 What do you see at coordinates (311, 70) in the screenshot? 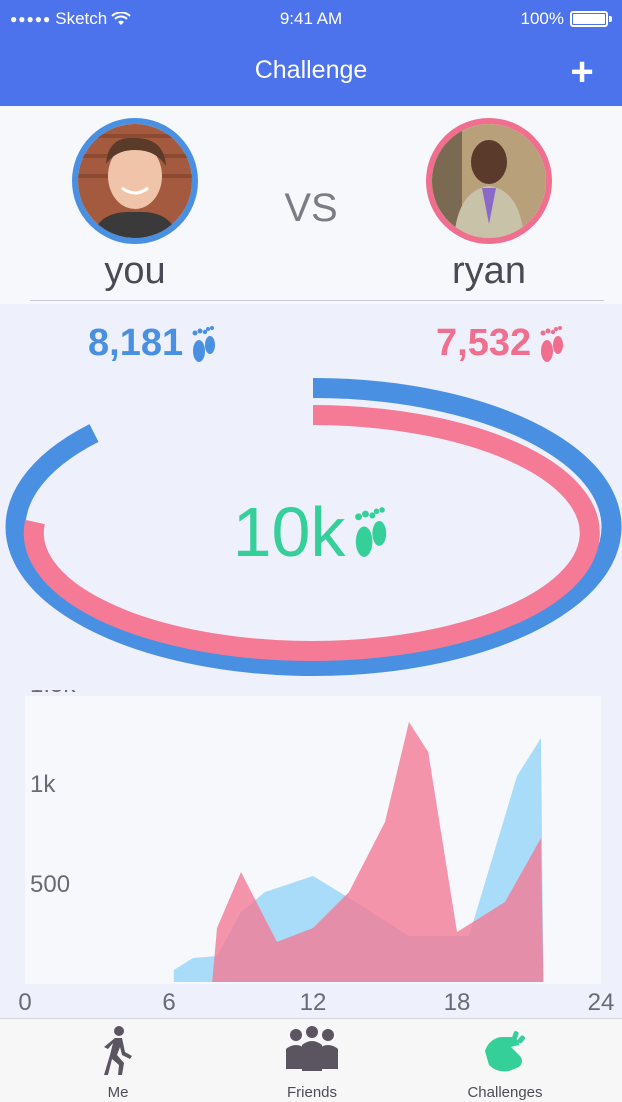
I see `page-title: Challenge` at bounding box center [311, 70].